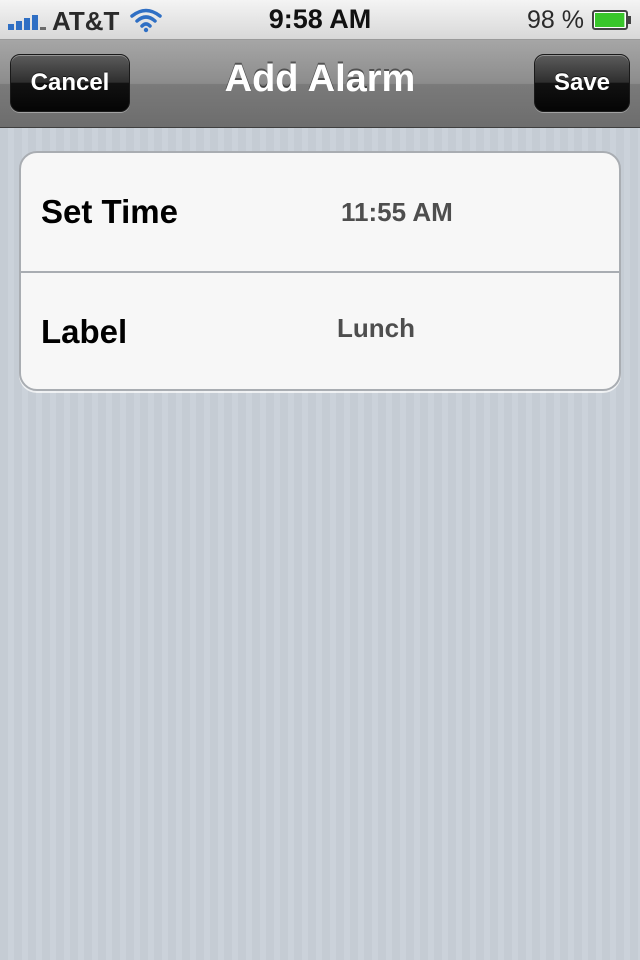  I want to click on page-title: Add Alarm, so click(320, 79).